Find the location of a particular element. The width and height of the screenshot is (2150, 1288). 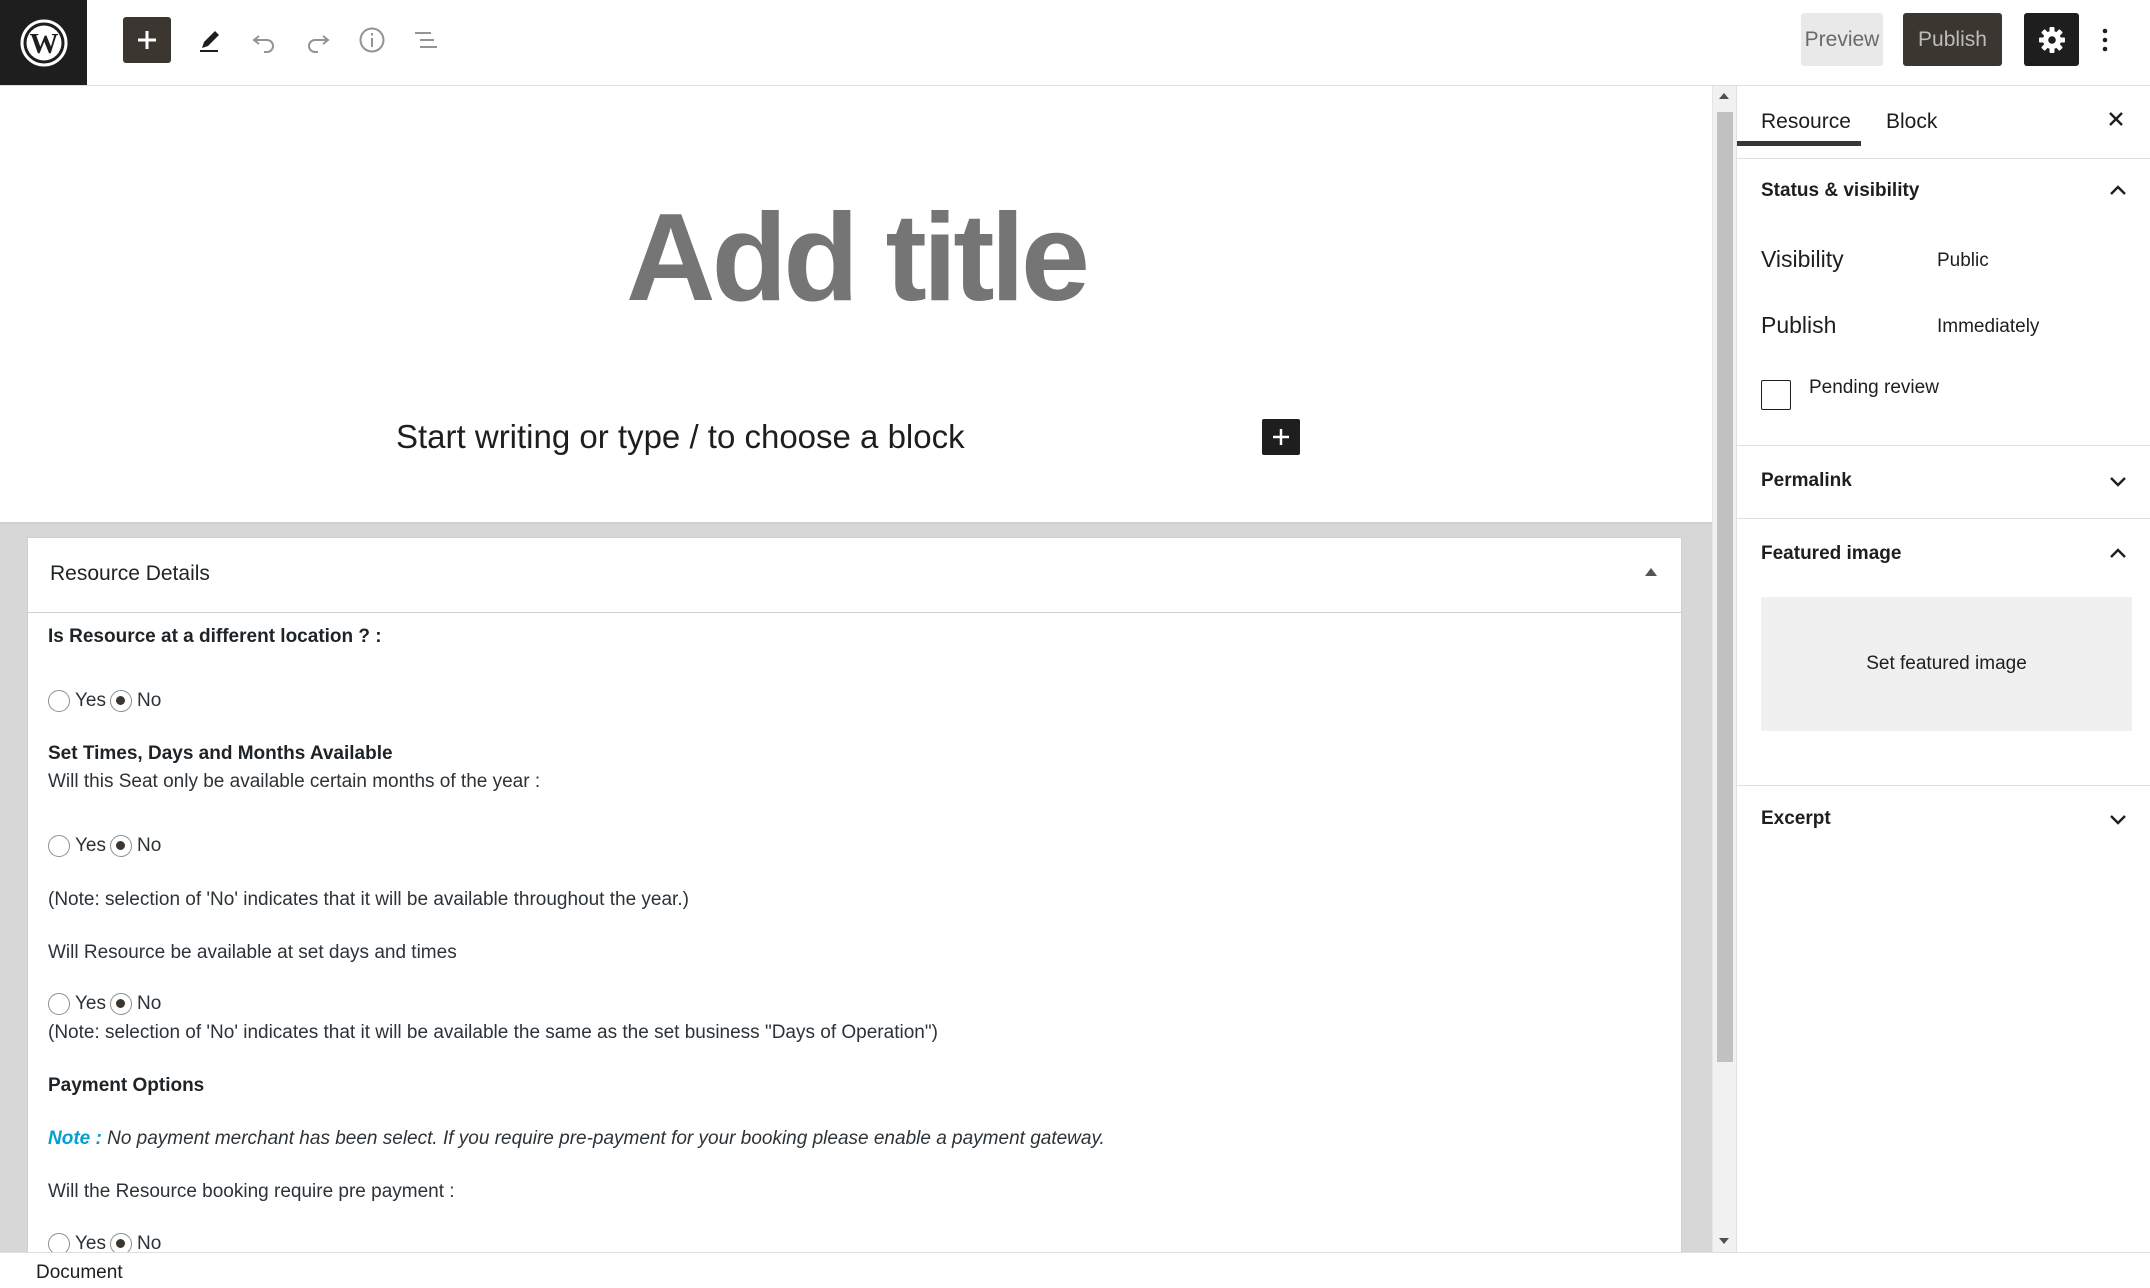

tab-block: Block is located at coordinates (1911, 122).